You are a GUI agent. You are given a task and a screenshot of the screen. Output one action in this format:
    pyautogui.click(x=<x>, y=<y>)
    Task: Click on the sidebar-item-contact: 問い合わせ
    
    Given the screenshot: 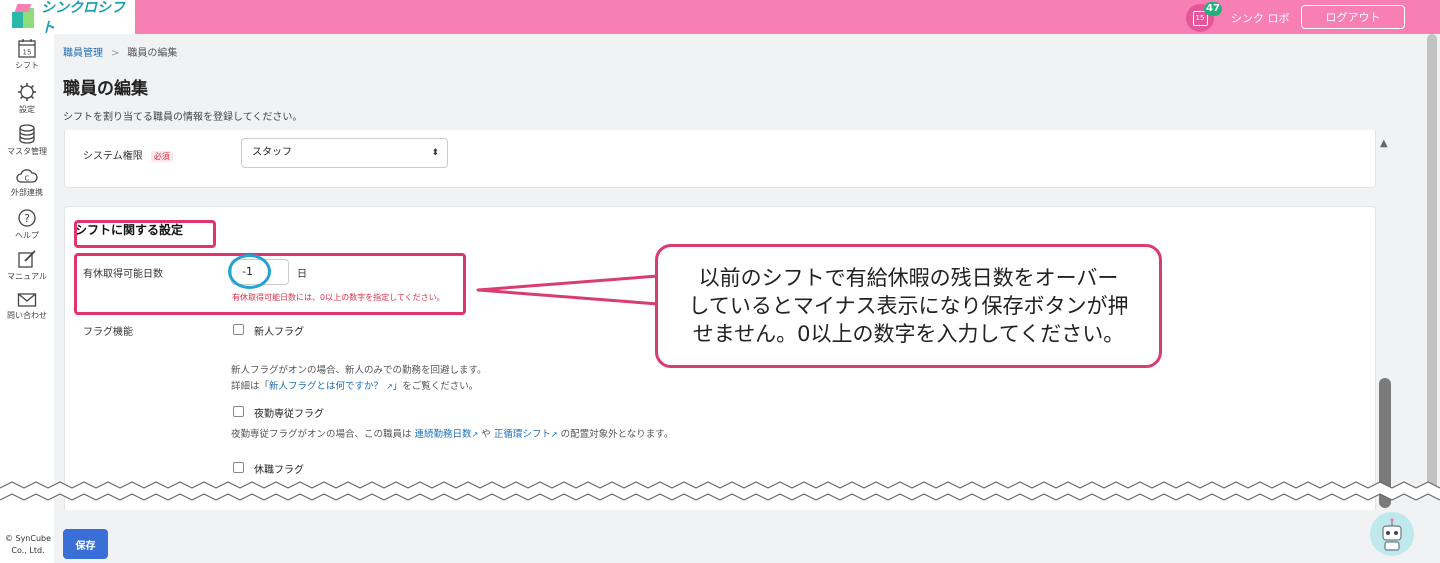 What is the action you would take?
    pyautogui.click(x=27, y=306)
    